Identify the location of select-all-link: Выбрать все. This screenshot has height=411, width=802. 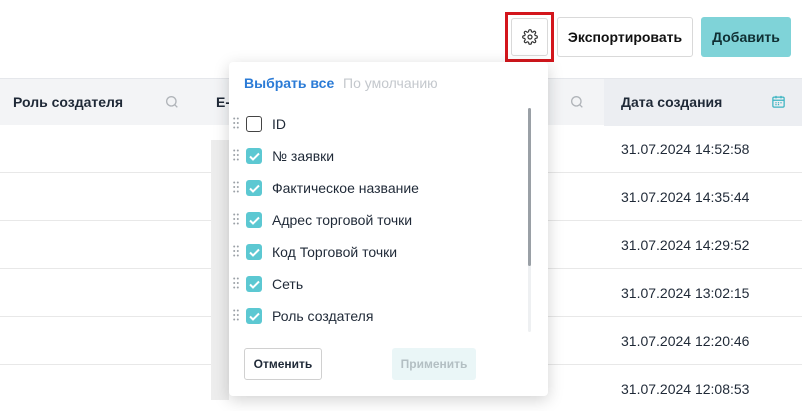
(289, 83).